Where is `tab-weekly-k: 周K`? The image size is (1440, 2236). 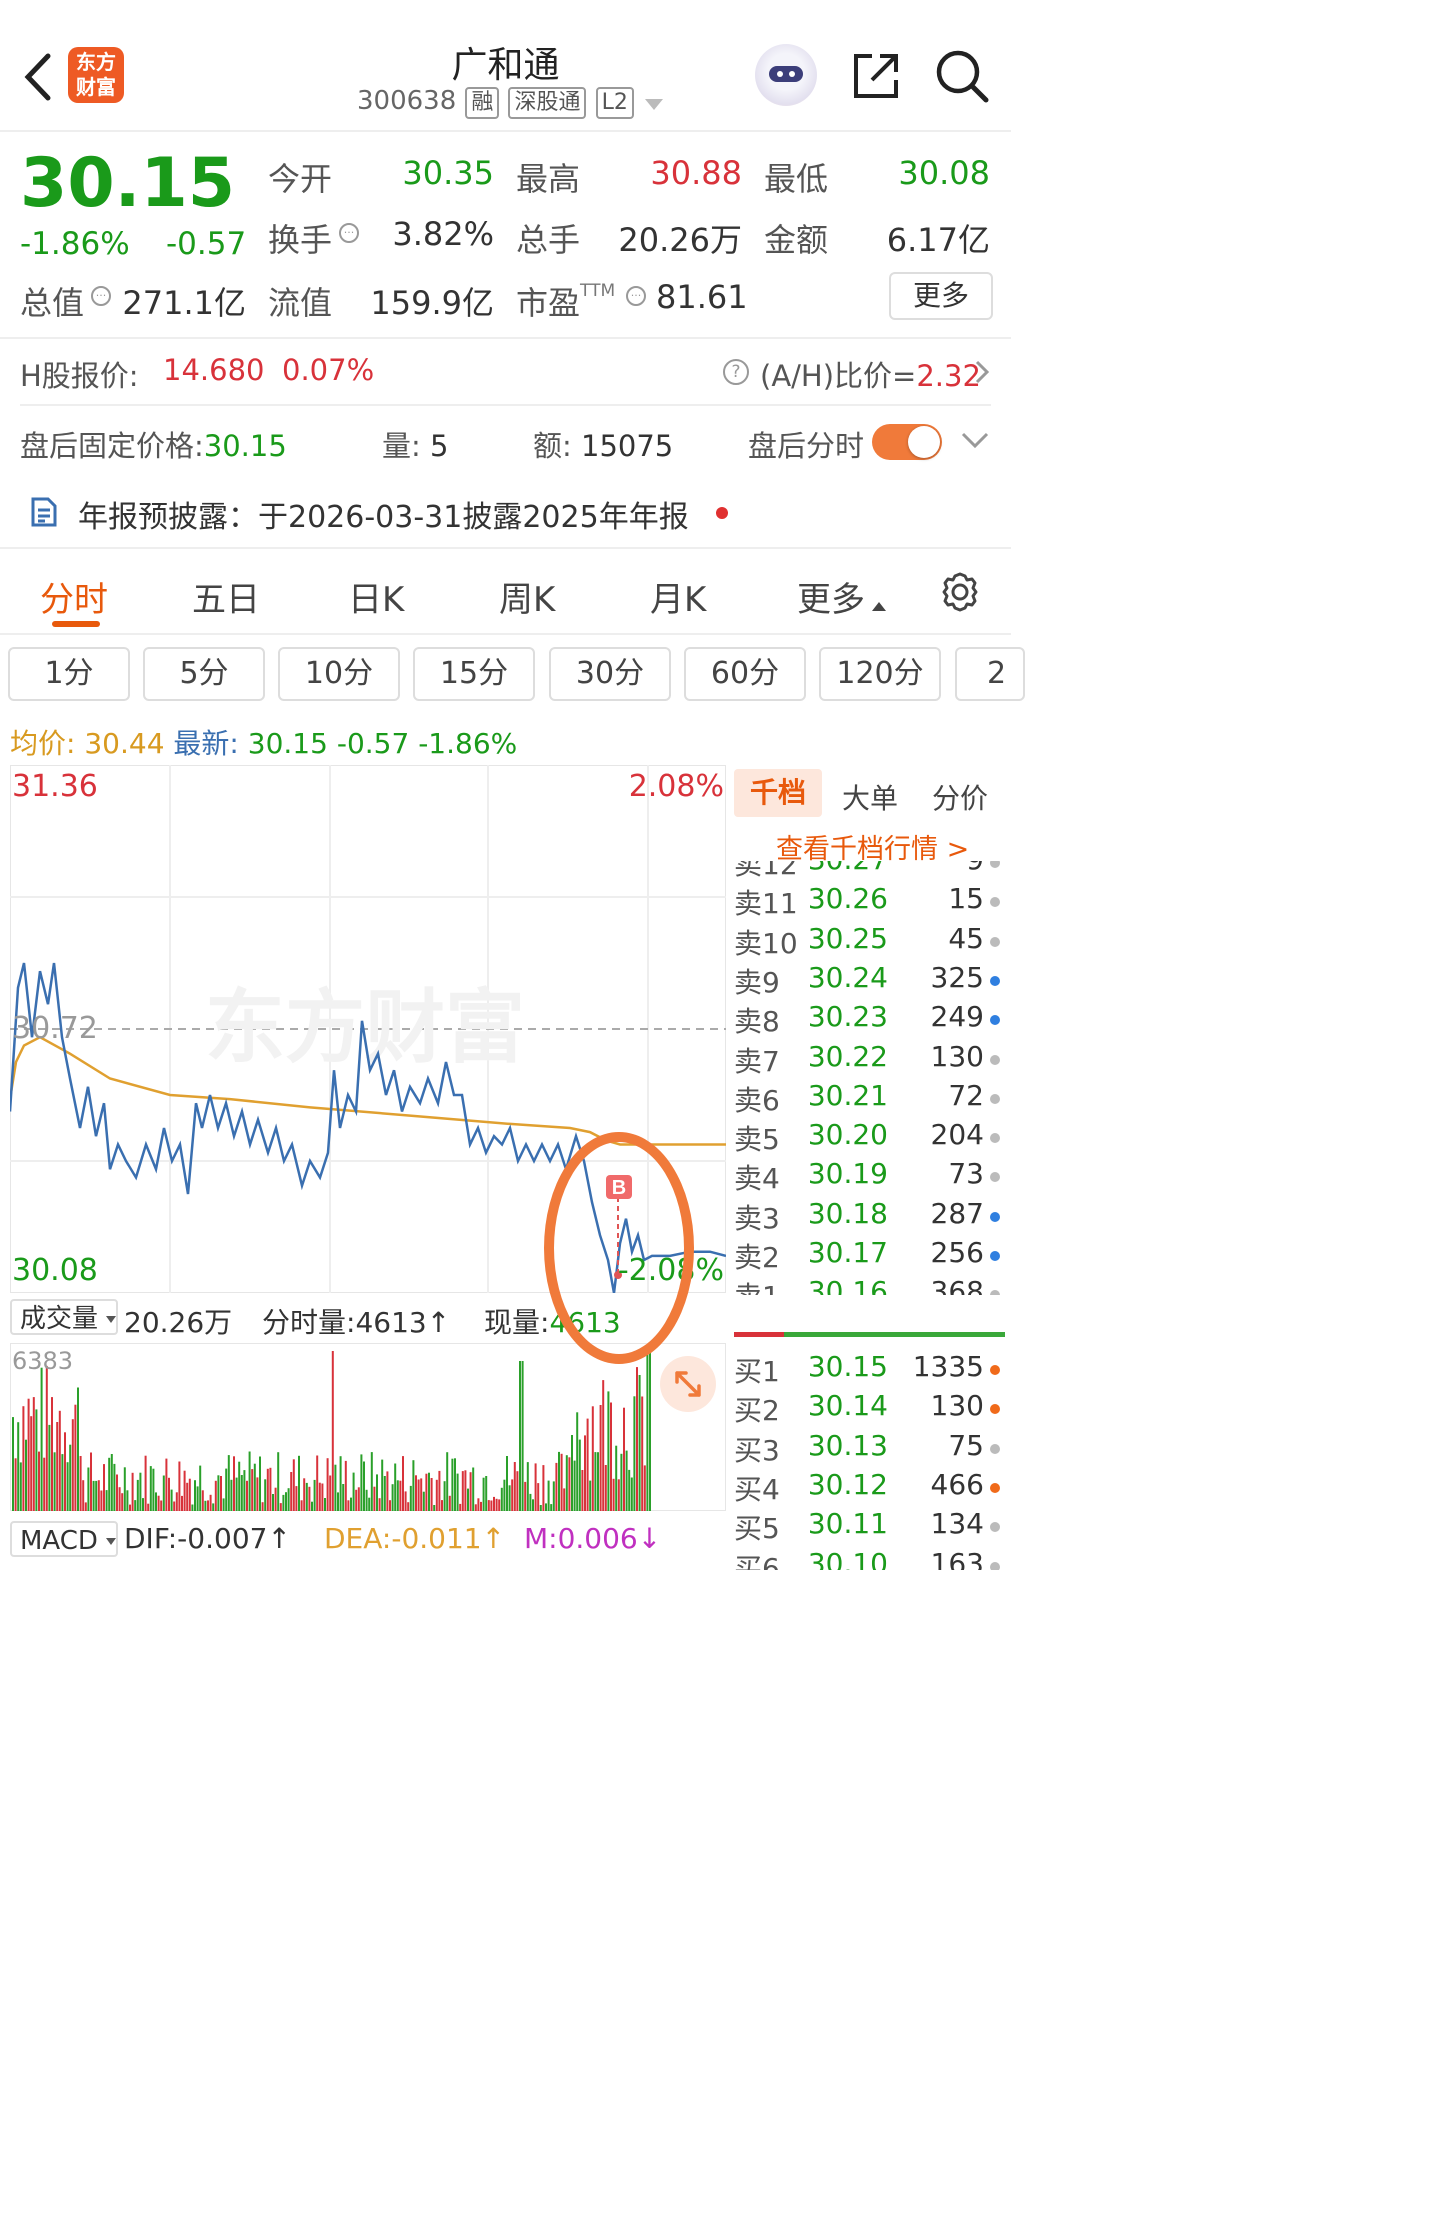
tab-weekly-k: 周K is located at coordinates (527, 596).